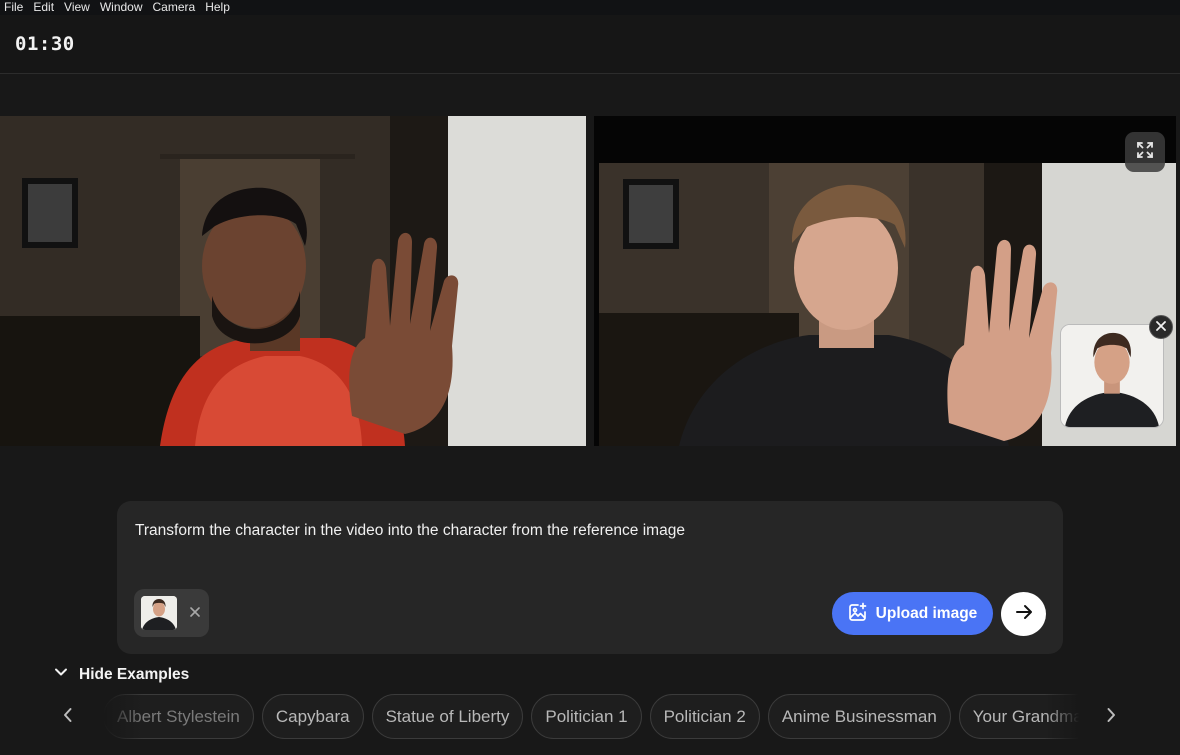  Describe the element at coordinates (77, 7) in the screenshot. I see `menu-view: View` at that location.